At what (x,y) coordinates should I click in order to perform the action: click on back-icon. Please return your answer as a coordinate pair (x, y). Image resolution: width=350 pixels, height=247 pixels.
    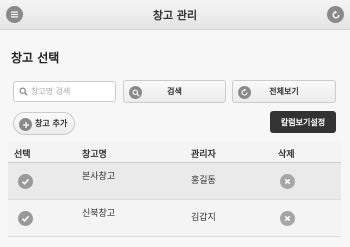
    Looking at the image, I should click on (335, 14).